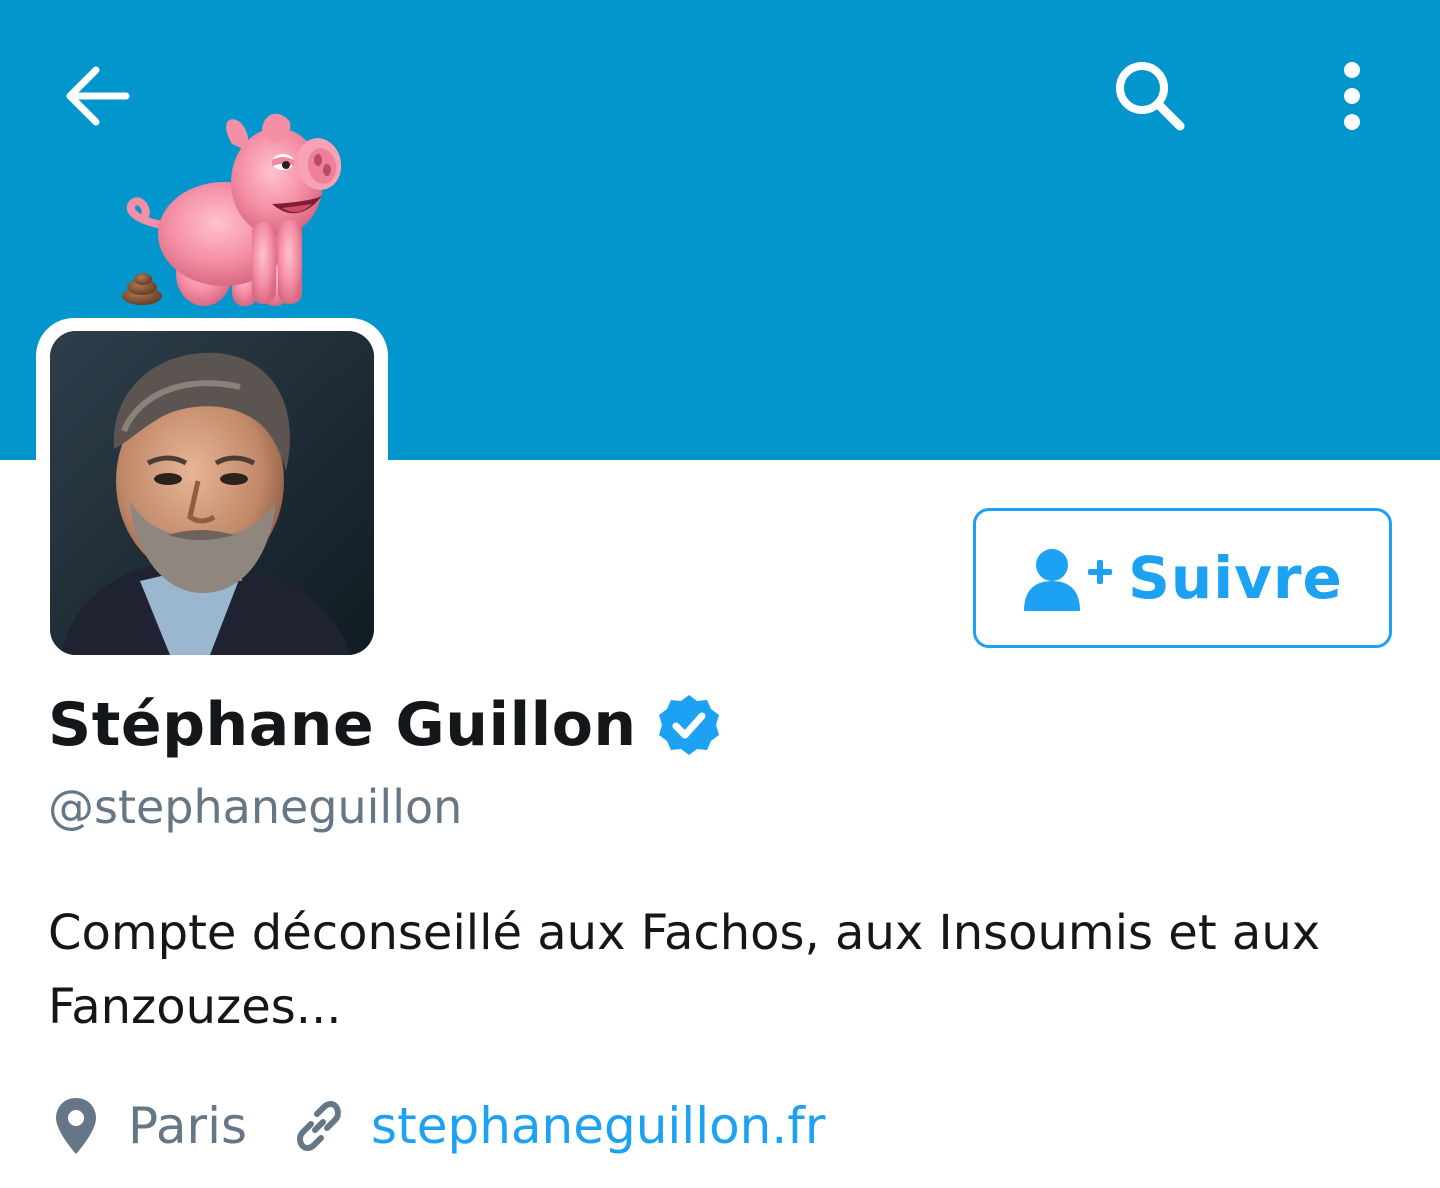 The height and width of the screenshot is (1188, 1440). I want to click on more-vertical-icon, so click(1352, 96).